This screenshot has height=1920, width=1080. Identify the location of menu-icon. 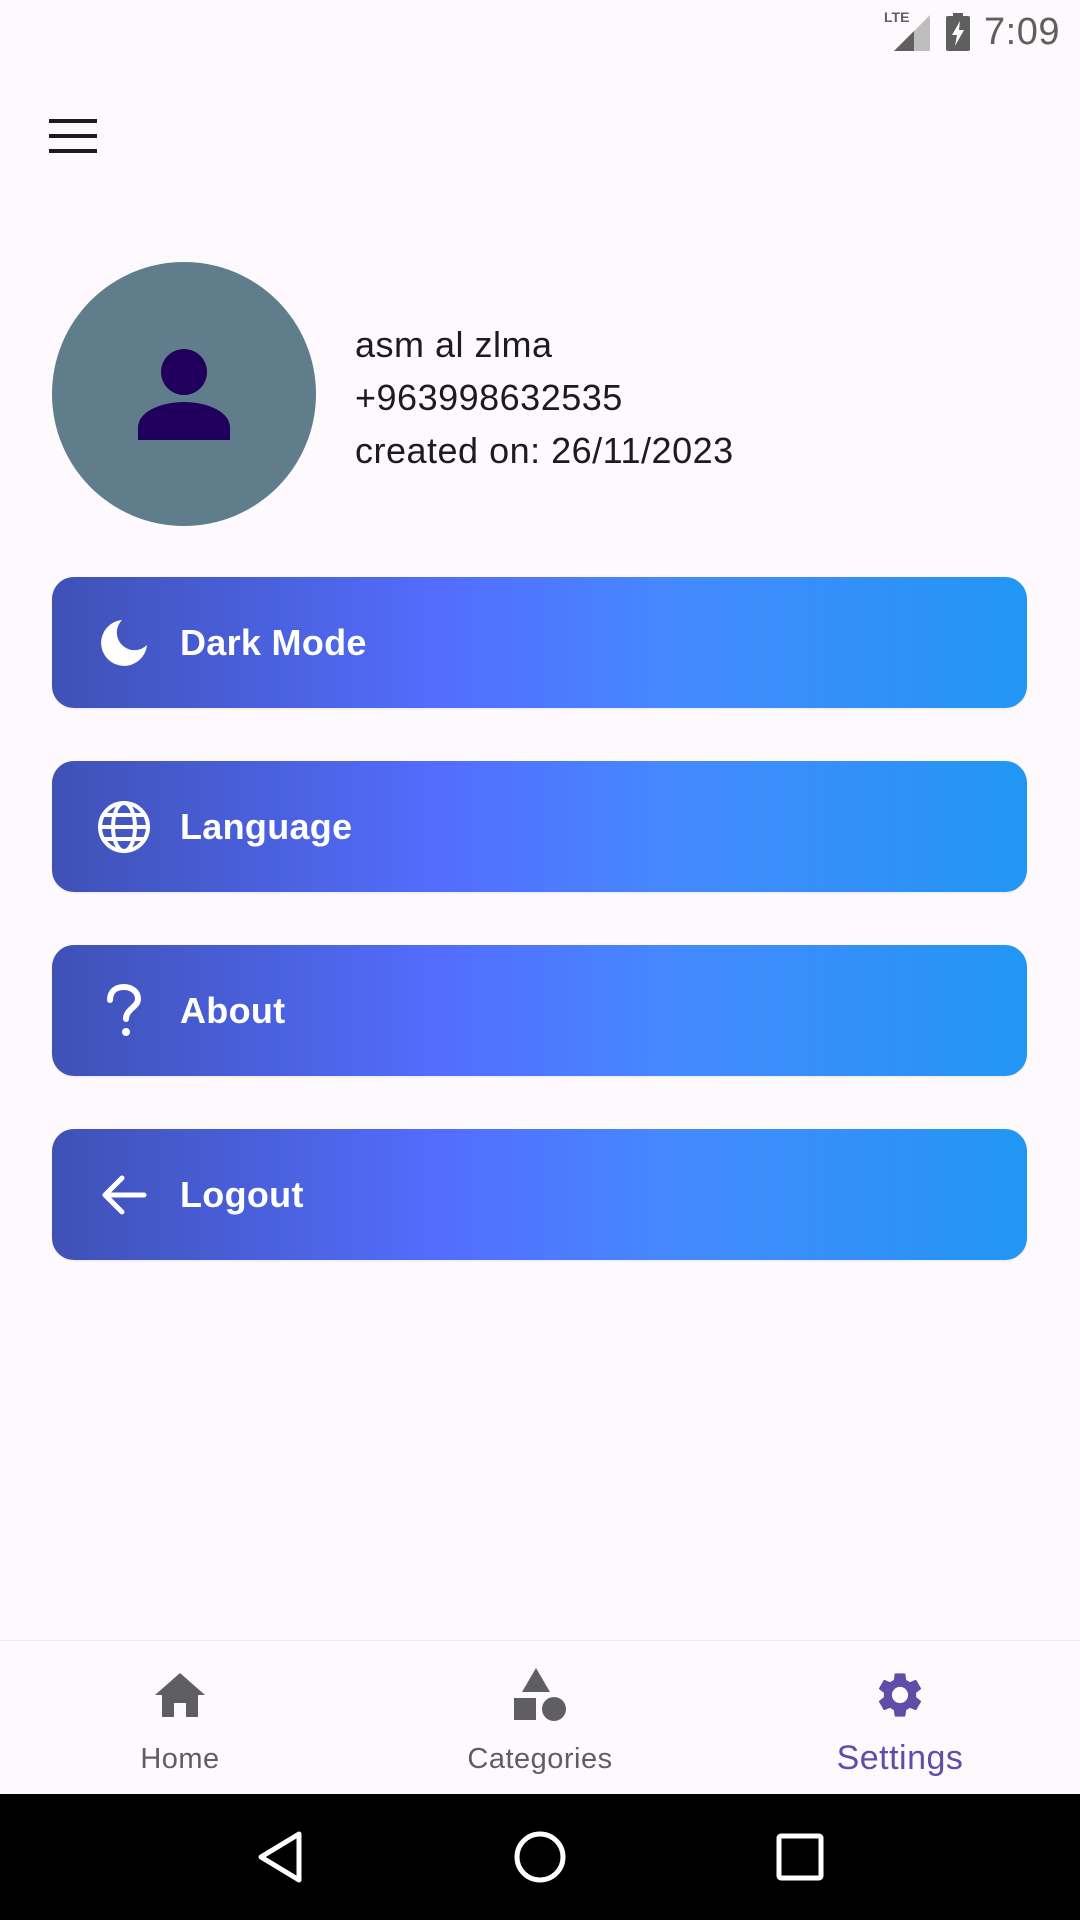
(73, 136).